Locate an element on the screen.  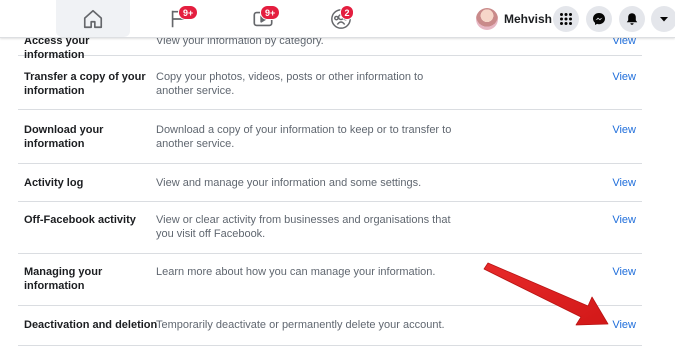
menu-button is located at coordinates (566, 19).